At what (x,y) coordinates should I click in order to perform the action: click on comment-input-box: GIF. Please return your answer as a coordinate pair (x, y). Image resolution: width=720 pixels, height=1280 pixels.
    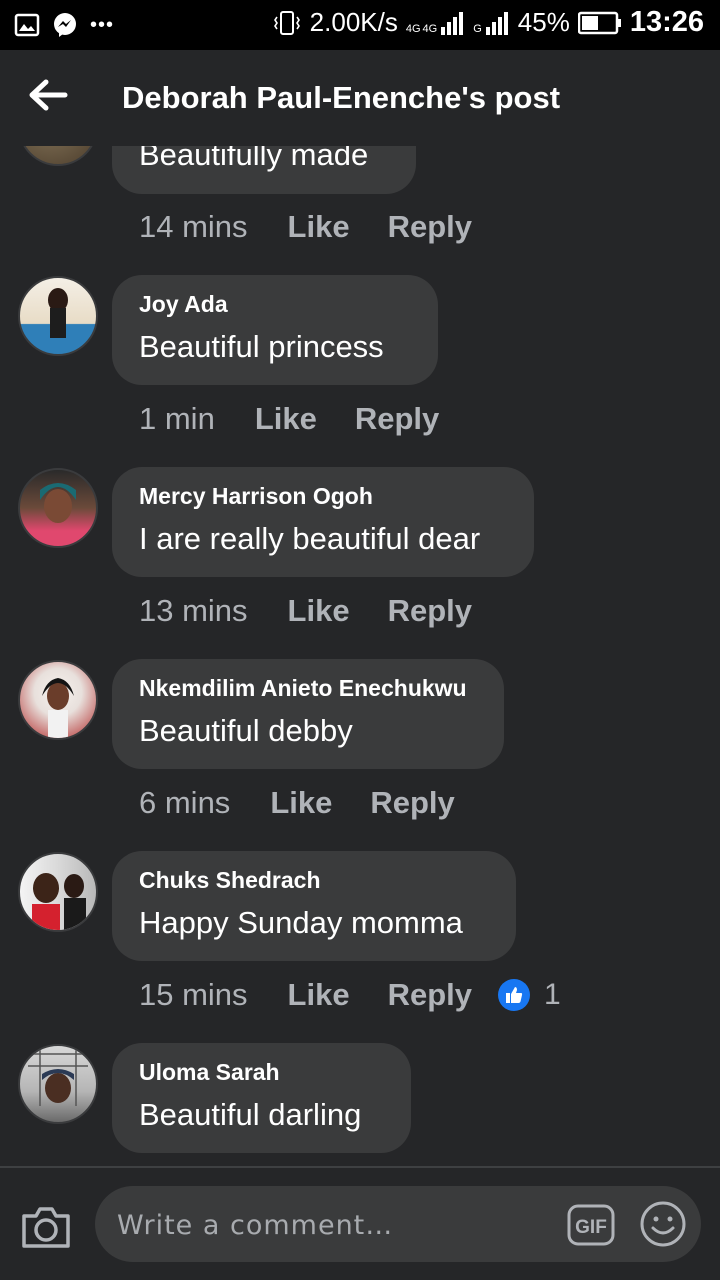
    Looking at the image, I should click on (398, 1225).